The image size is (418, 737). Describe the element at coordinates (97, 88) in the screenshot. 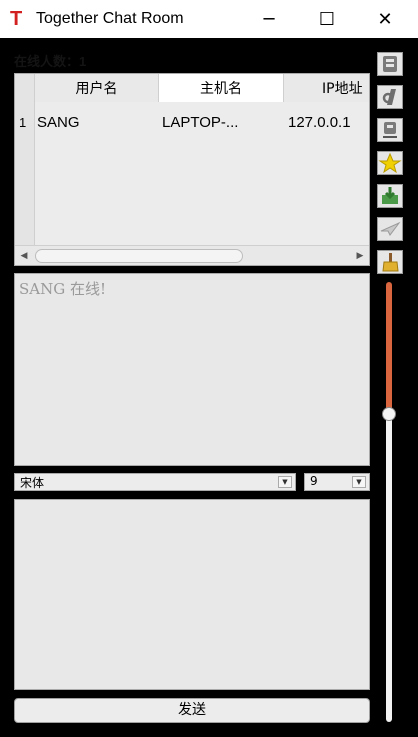

I see `column-header-username: 用户名` at that location.